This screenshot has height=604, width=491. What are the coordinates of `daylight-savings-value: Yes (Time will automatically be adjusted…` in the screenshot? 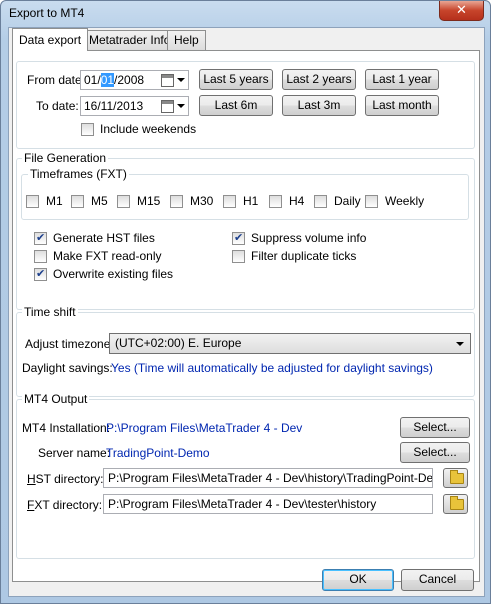 It's located at (272, 368).